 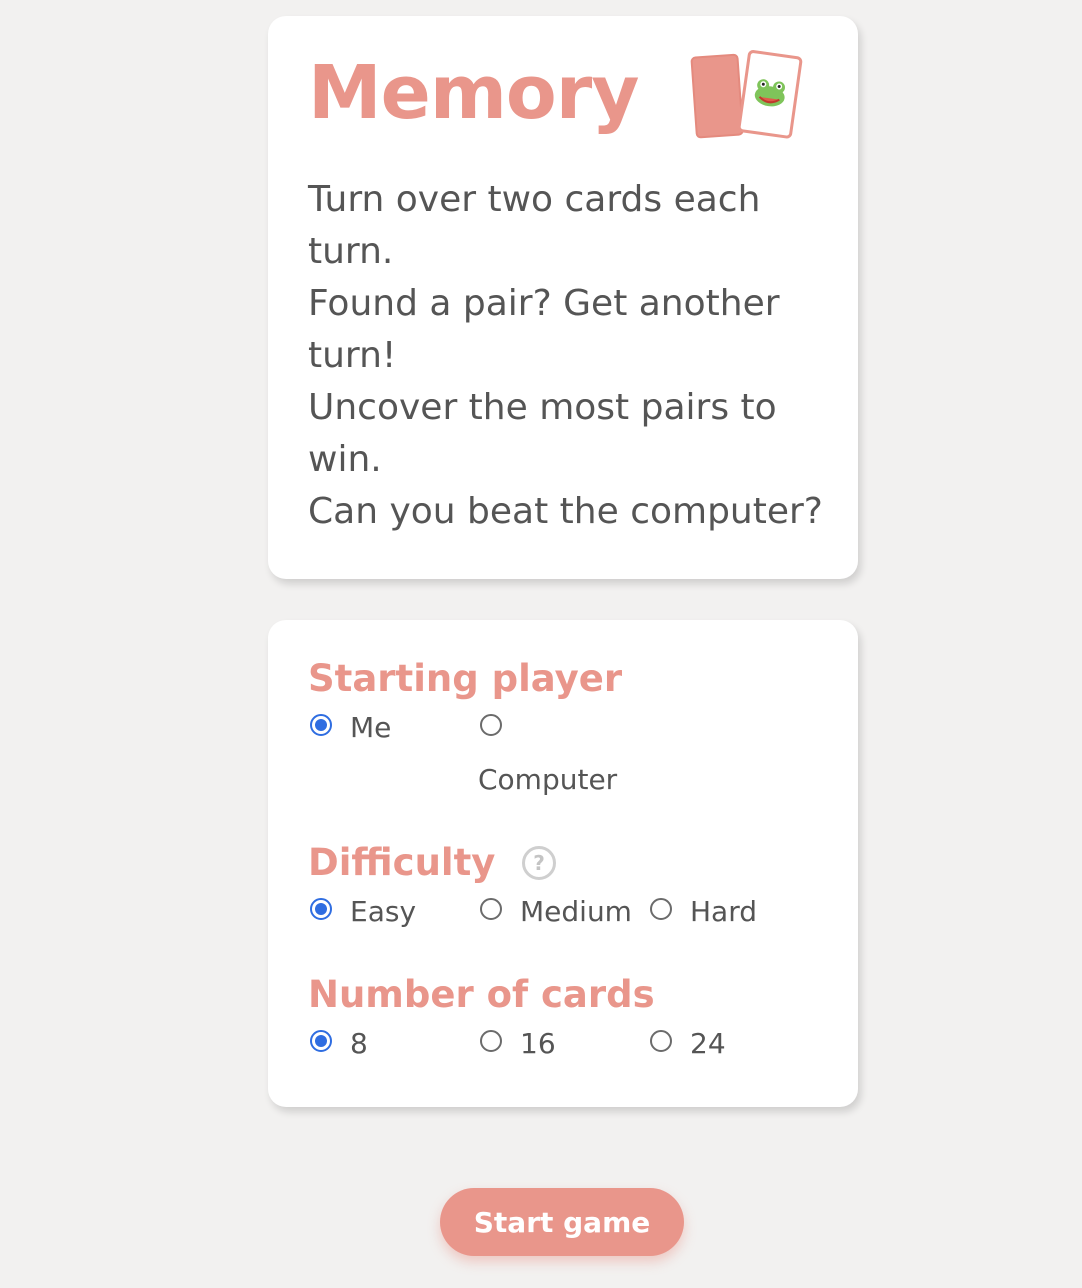 I want to click on radio-difficulty-hard, so click(x=661, y=909).